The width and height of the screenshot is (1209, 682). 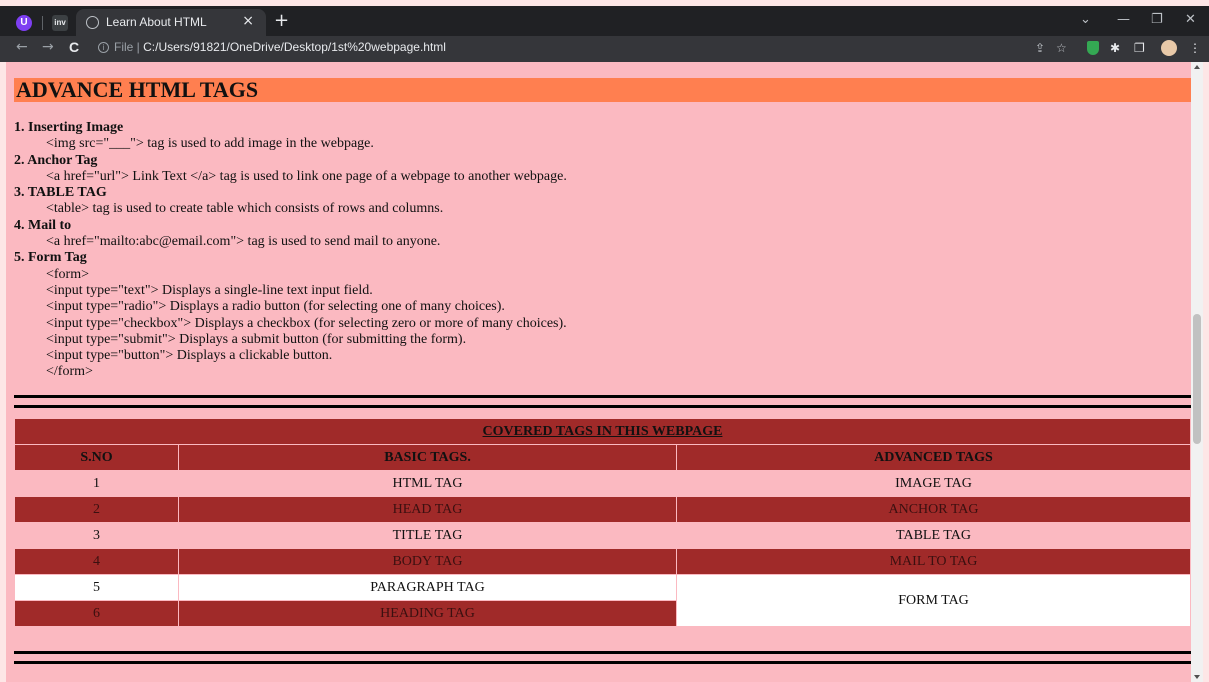 I want to click on cell-advanced: MAIL TO TAG, so click(x=933, y=561).